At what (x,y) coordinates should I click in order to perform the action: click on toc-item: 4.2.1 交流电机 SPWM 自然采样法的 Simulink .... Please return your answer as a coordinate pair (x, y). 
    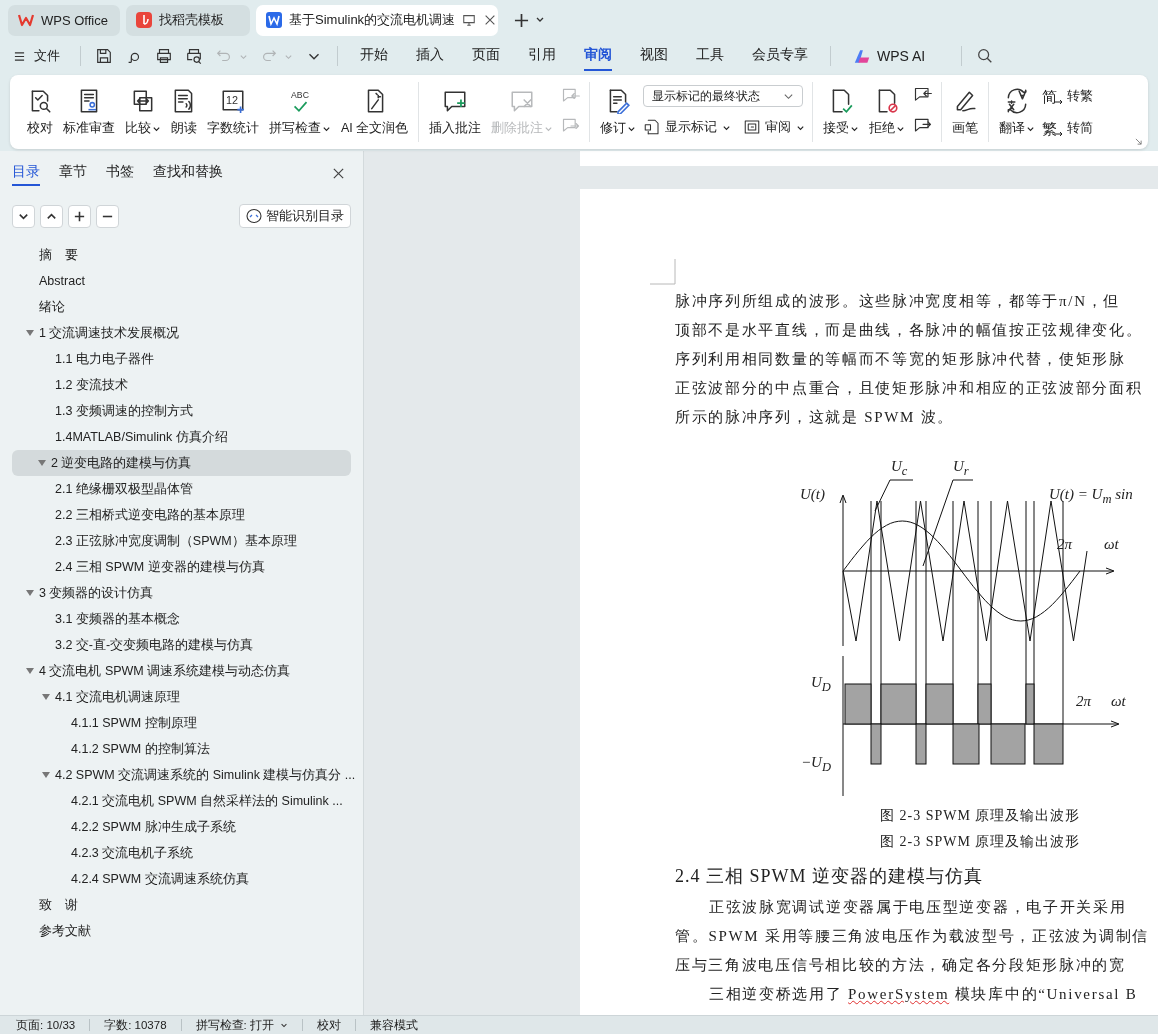
    Looking at the image, I should click on (175, 801).